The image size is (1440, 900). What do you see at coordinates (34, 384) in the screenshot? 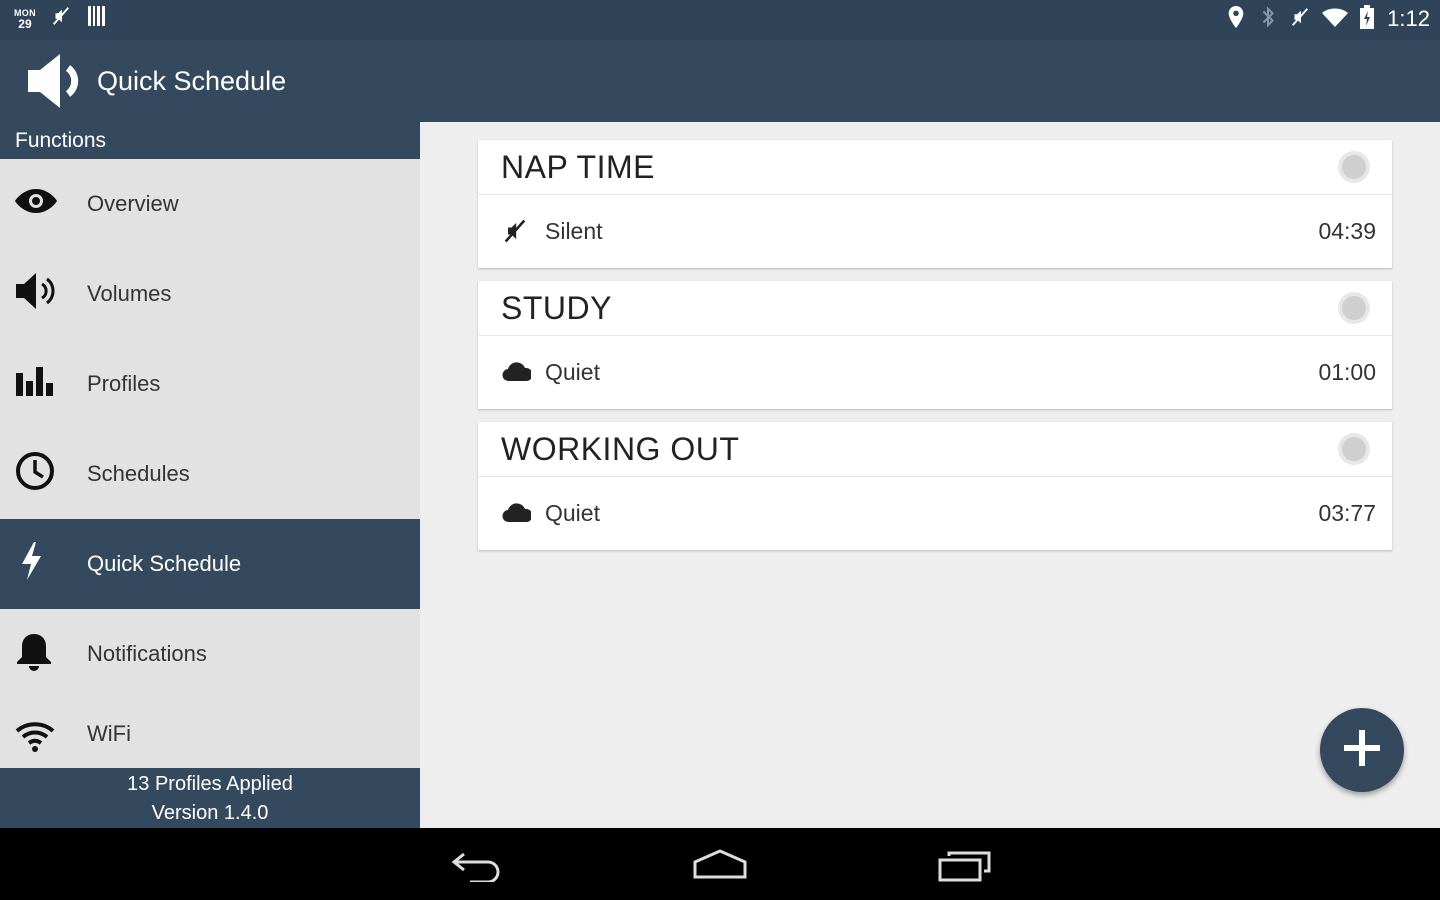
I see `bar-chart-icon` at bounding box center [34, 384].